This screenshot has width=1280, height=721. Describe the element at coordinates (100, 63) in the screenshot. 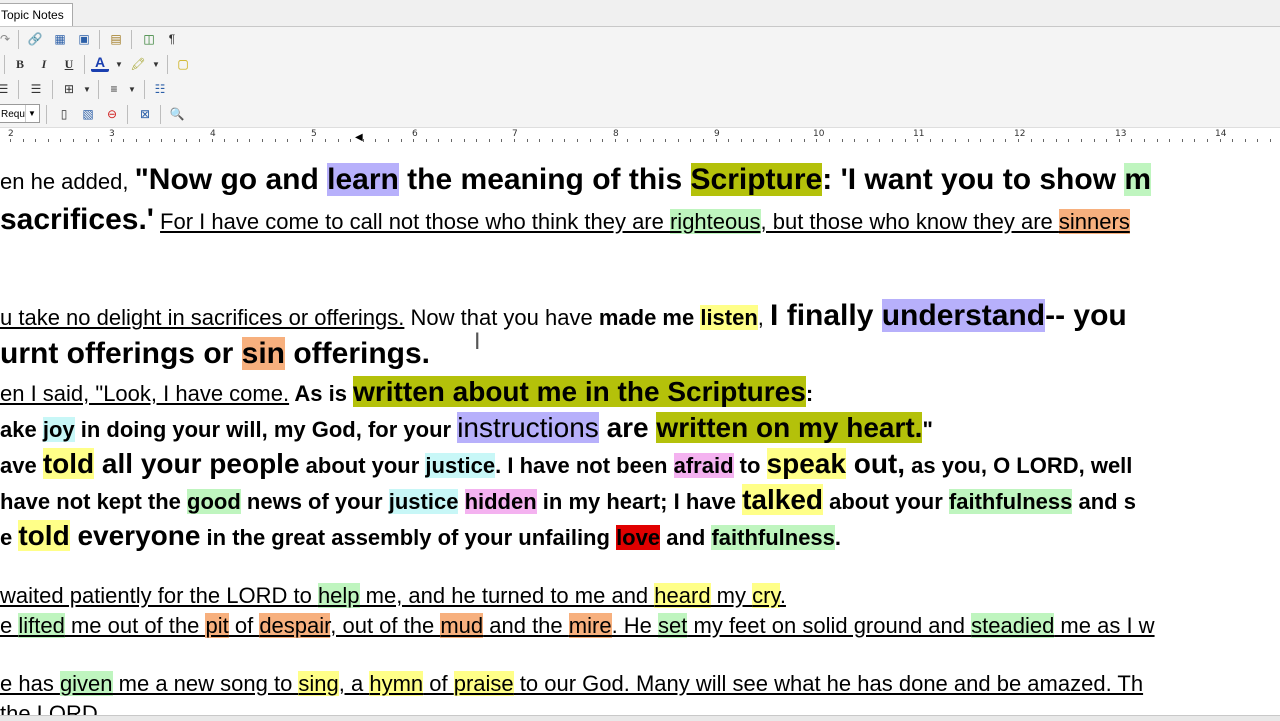

I see `font-color-button: A` at that location.